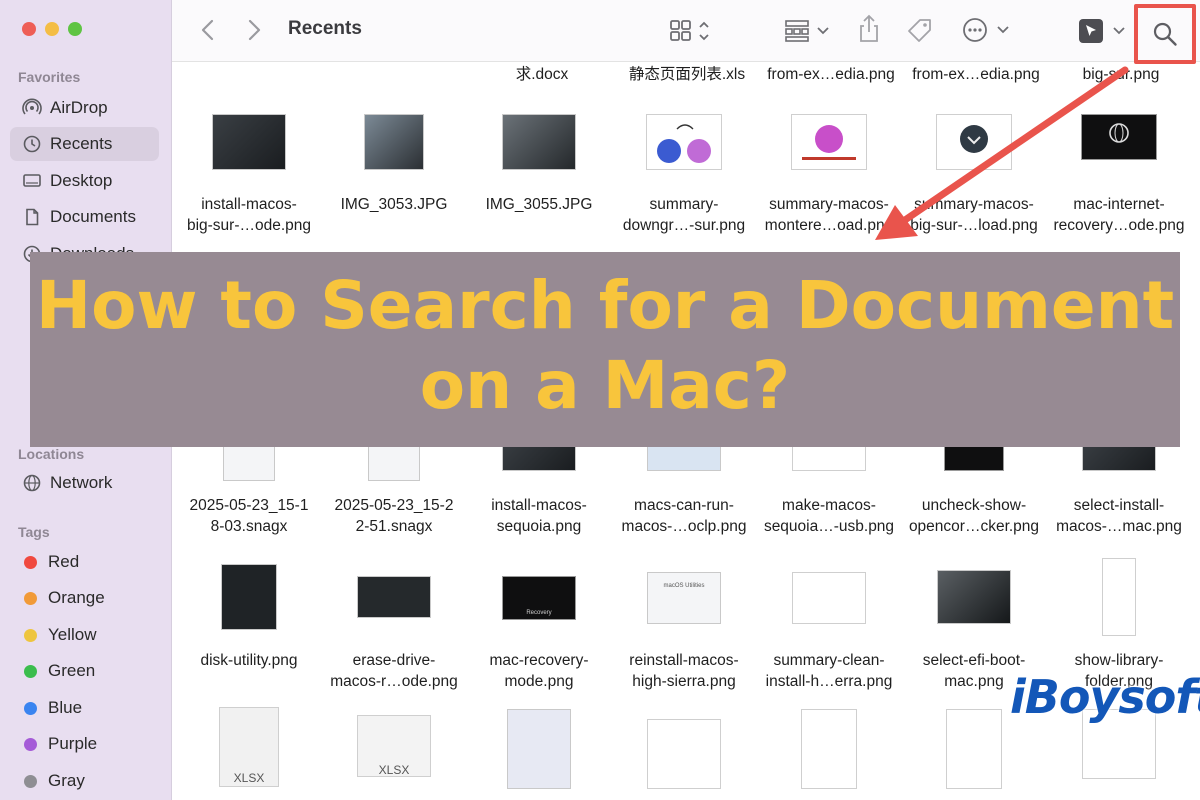 The height and width of the screenshot is (800, 1200). I want to click on sidebar-item-label: Documents, so click(93, 216).